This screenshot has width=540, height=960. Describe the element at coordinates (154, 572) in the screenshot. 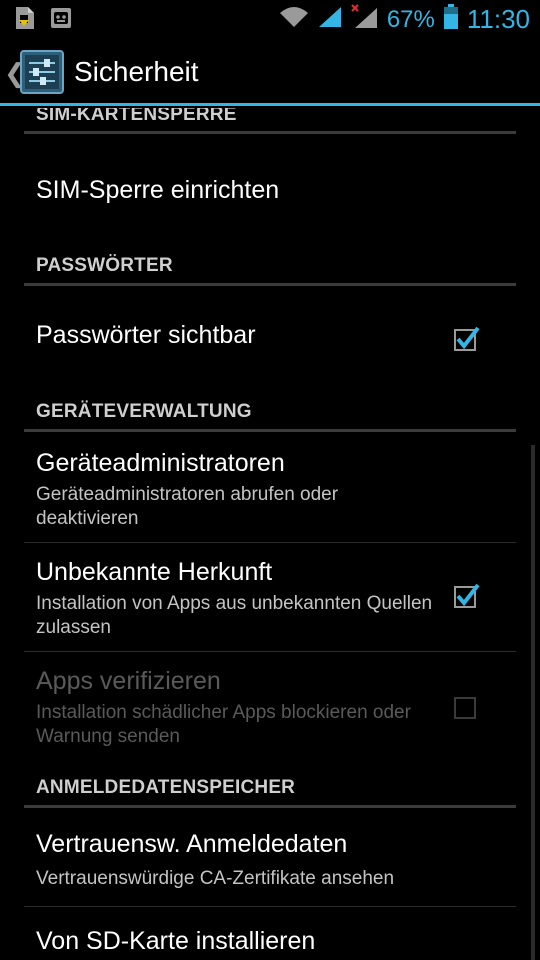

I see `item-title: Unbekannte Herkunft` at that location.